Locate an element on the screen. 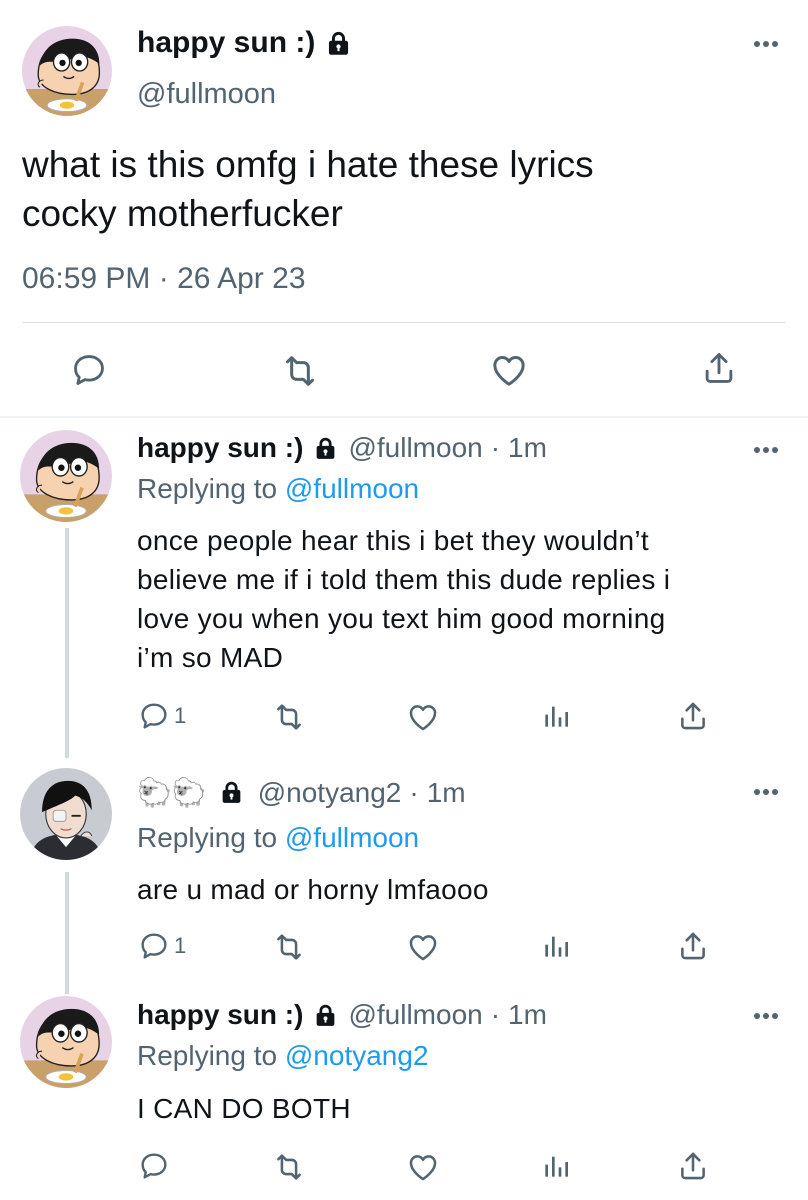 The height and width of the screenshot is (1200, 808). reply-text: I CAN DO BOTH is located at coordinates (462, 1108).